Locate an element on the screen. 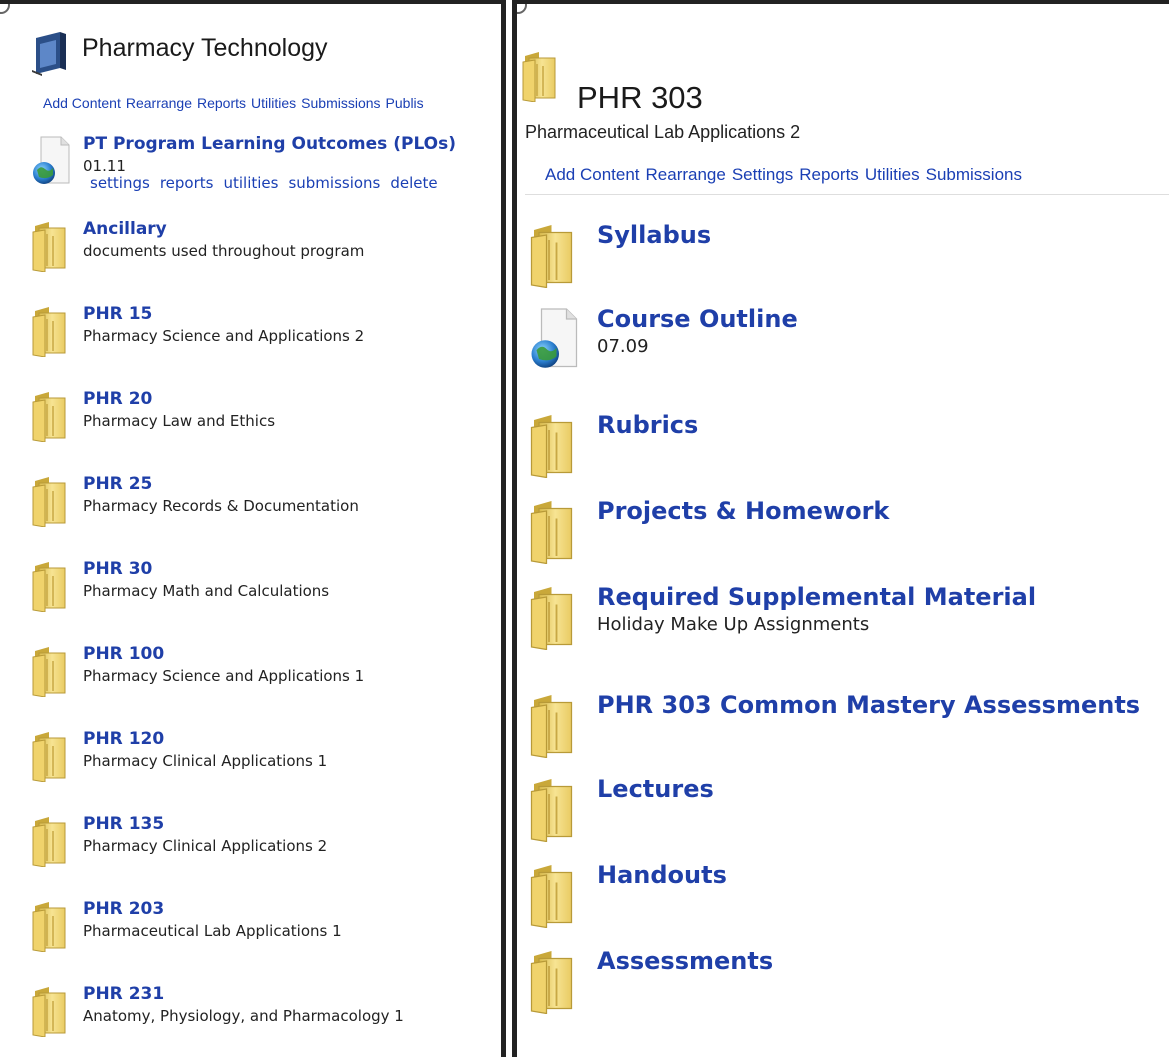  item-reports-link: reports is located at coordinates (187, 183).